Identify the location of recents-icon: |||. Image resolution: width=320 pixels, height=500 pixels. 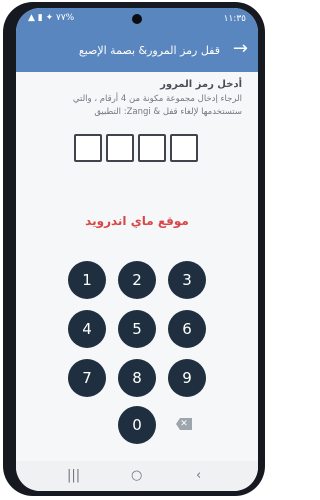
(73, 475).